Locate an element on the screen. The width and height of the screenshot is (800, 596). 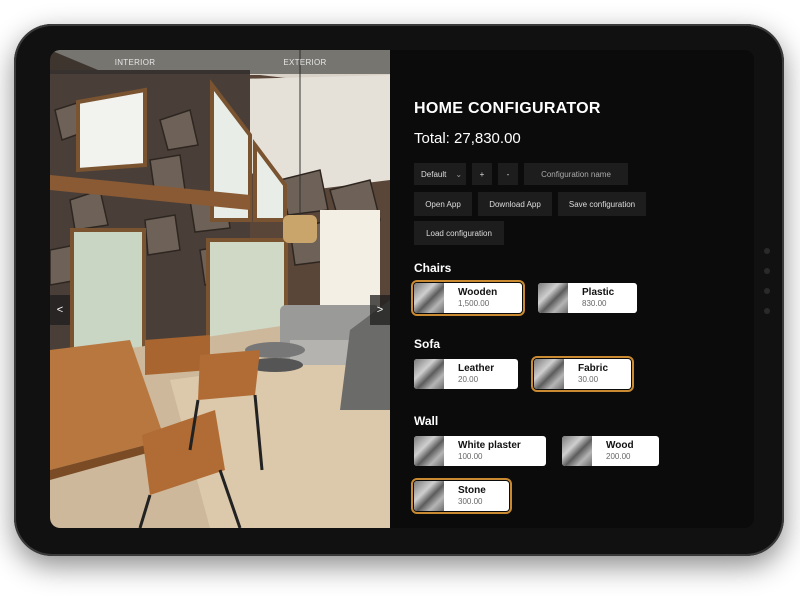
option-wall-wood: Wood 200.00 is located at coordinates (610, 451).